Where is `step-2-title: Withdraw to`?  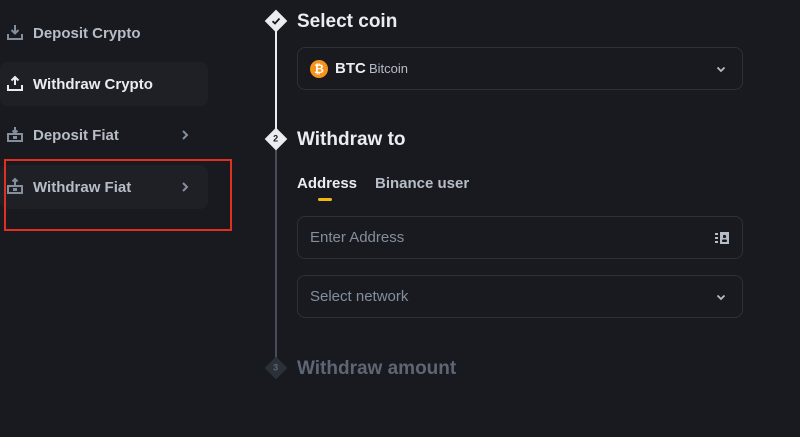
step-2-title: Withdraw to is located at coordinates (351, 139).